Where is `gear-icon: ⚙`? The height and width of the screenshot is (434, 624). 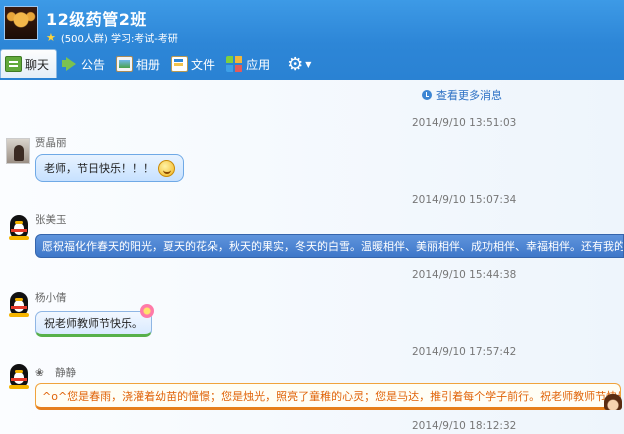
gear-icon: ⚙ is located at coordinates (295, 64).